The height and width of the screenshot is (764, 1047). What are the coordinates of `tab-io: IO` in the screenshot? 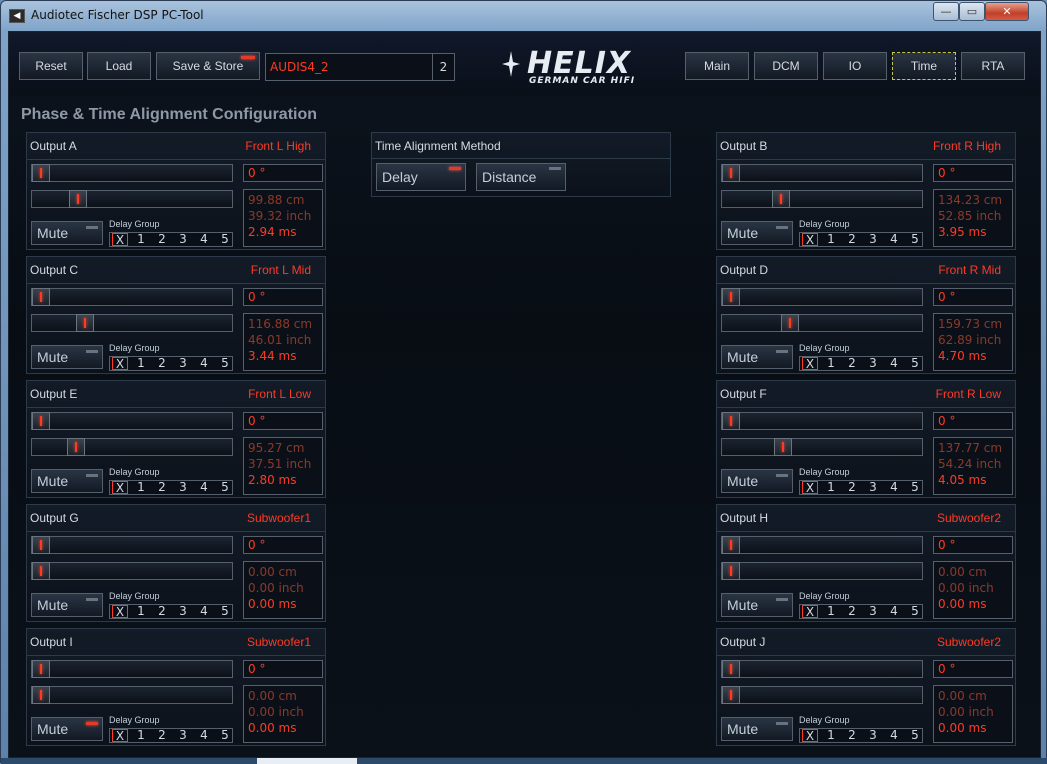 It's located at (855, 66).